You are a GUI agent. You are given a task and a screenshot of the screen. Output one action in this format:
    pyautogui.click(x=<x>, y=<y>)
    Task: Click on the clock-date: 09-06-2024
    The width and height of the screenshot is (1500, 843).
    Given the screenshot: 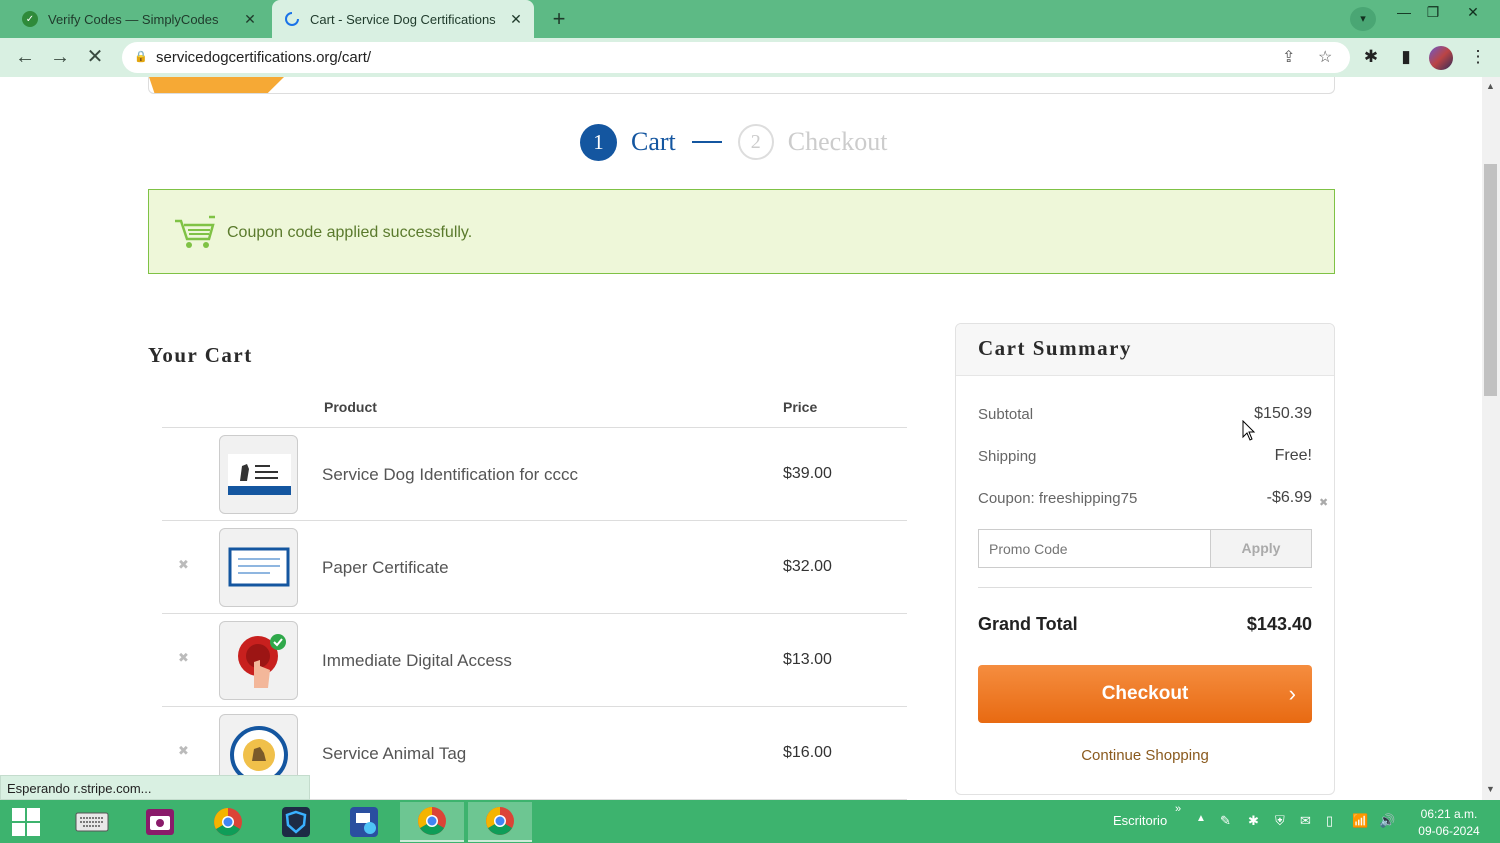 What is the action you would take?
    pyautogui.click(x=1449, y=831)
    